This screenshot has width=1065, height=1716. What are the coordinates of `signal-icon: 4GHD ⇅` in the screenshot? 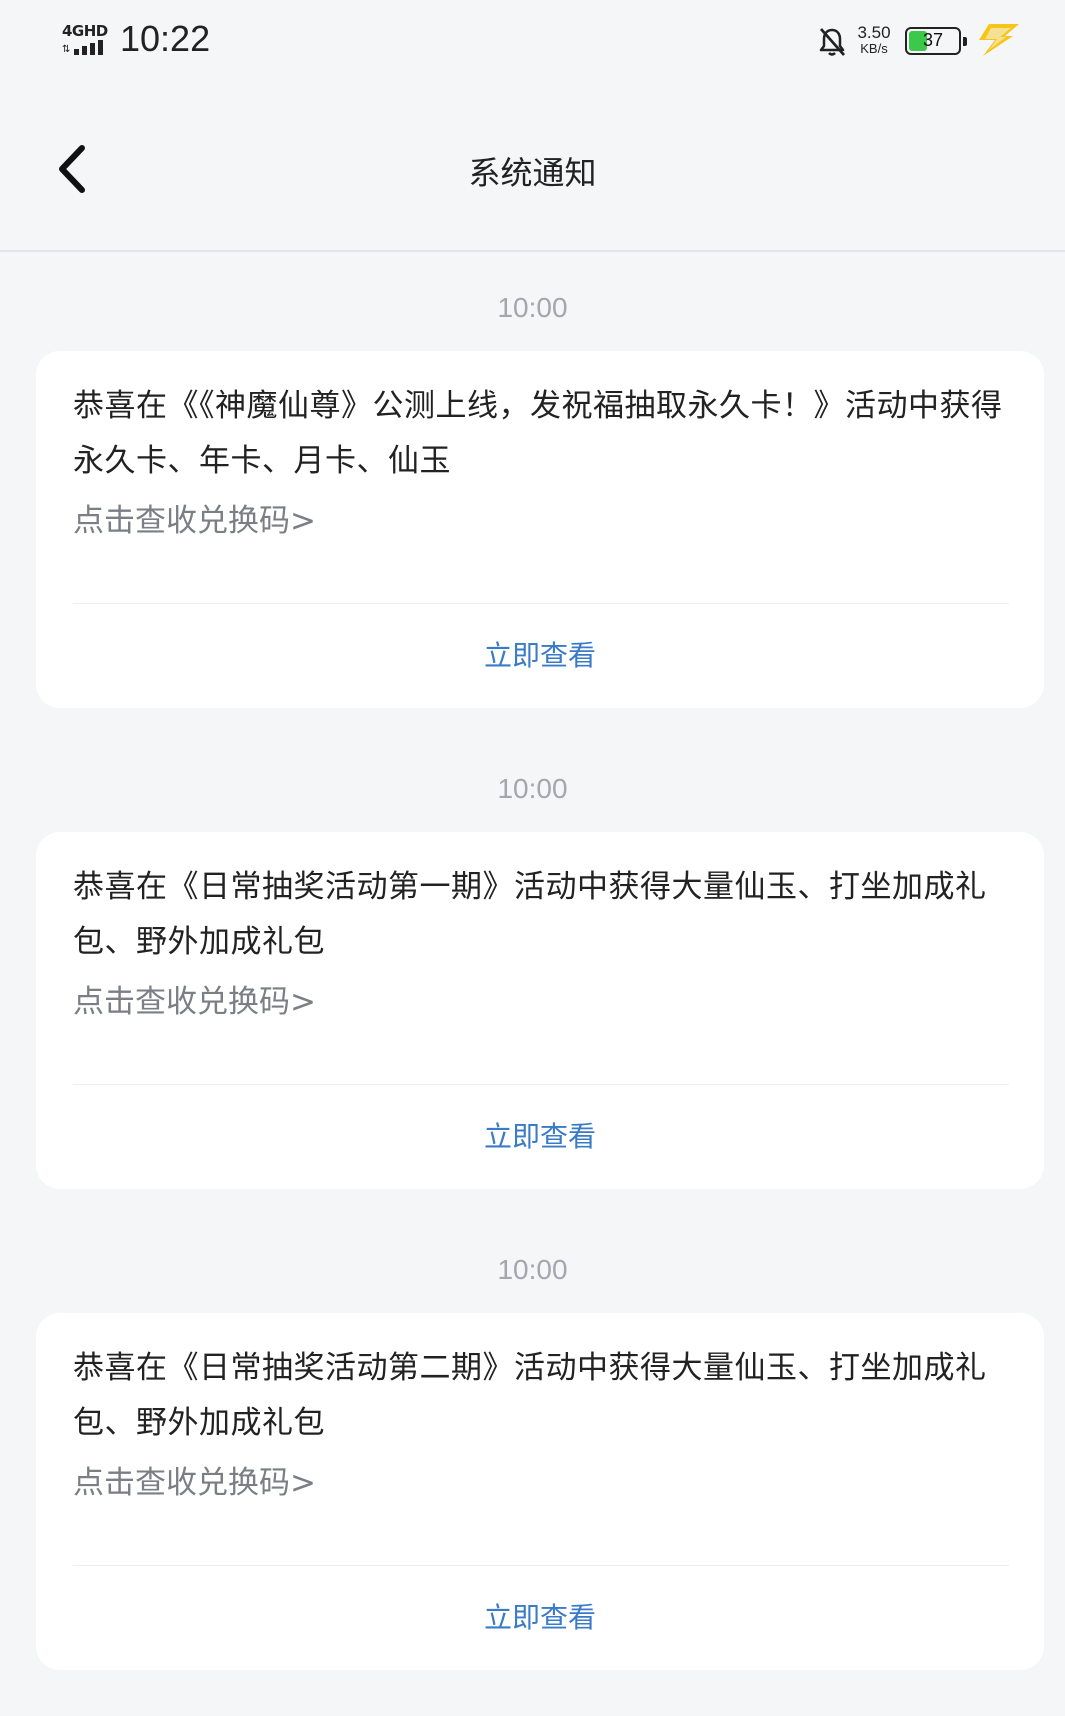 It's located at (85, 38).